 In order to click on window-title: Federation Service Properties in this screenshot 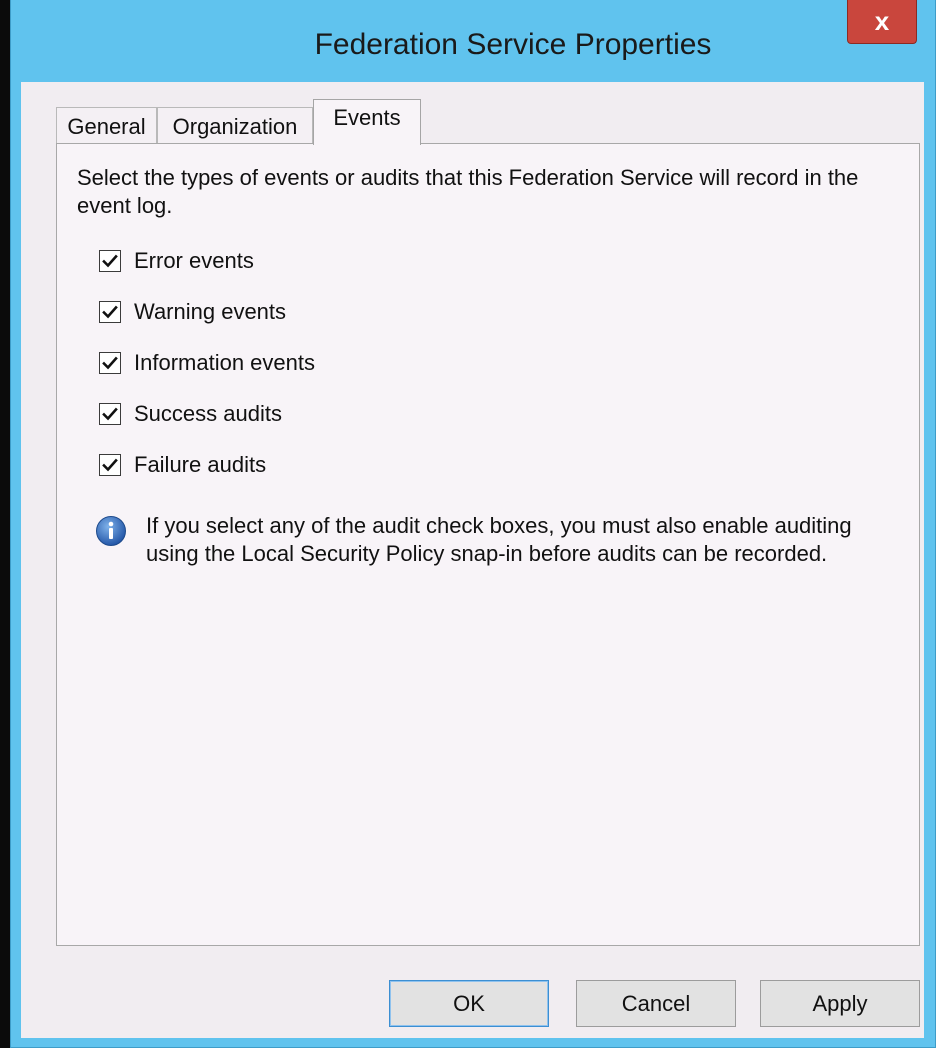, I will do `click(513, 44)`.